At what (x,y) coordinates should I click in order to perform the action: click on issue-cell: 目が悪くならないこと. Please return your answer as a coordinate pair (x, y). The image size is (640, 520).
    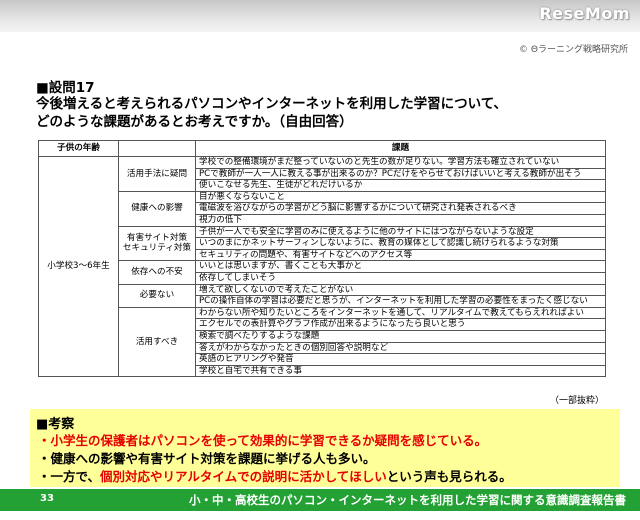
    Looking at the image, I should click on (400, 197).